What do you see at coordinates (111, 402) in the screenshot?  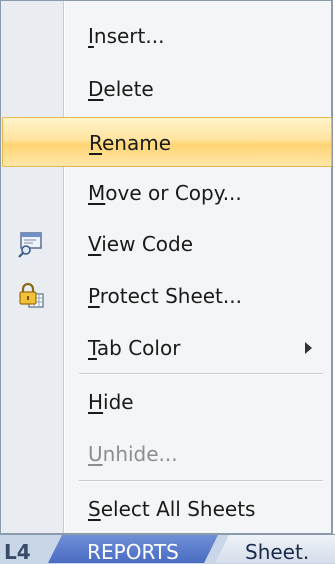 I see `menu-item-label: Hide` at bounding box center [111, 402].